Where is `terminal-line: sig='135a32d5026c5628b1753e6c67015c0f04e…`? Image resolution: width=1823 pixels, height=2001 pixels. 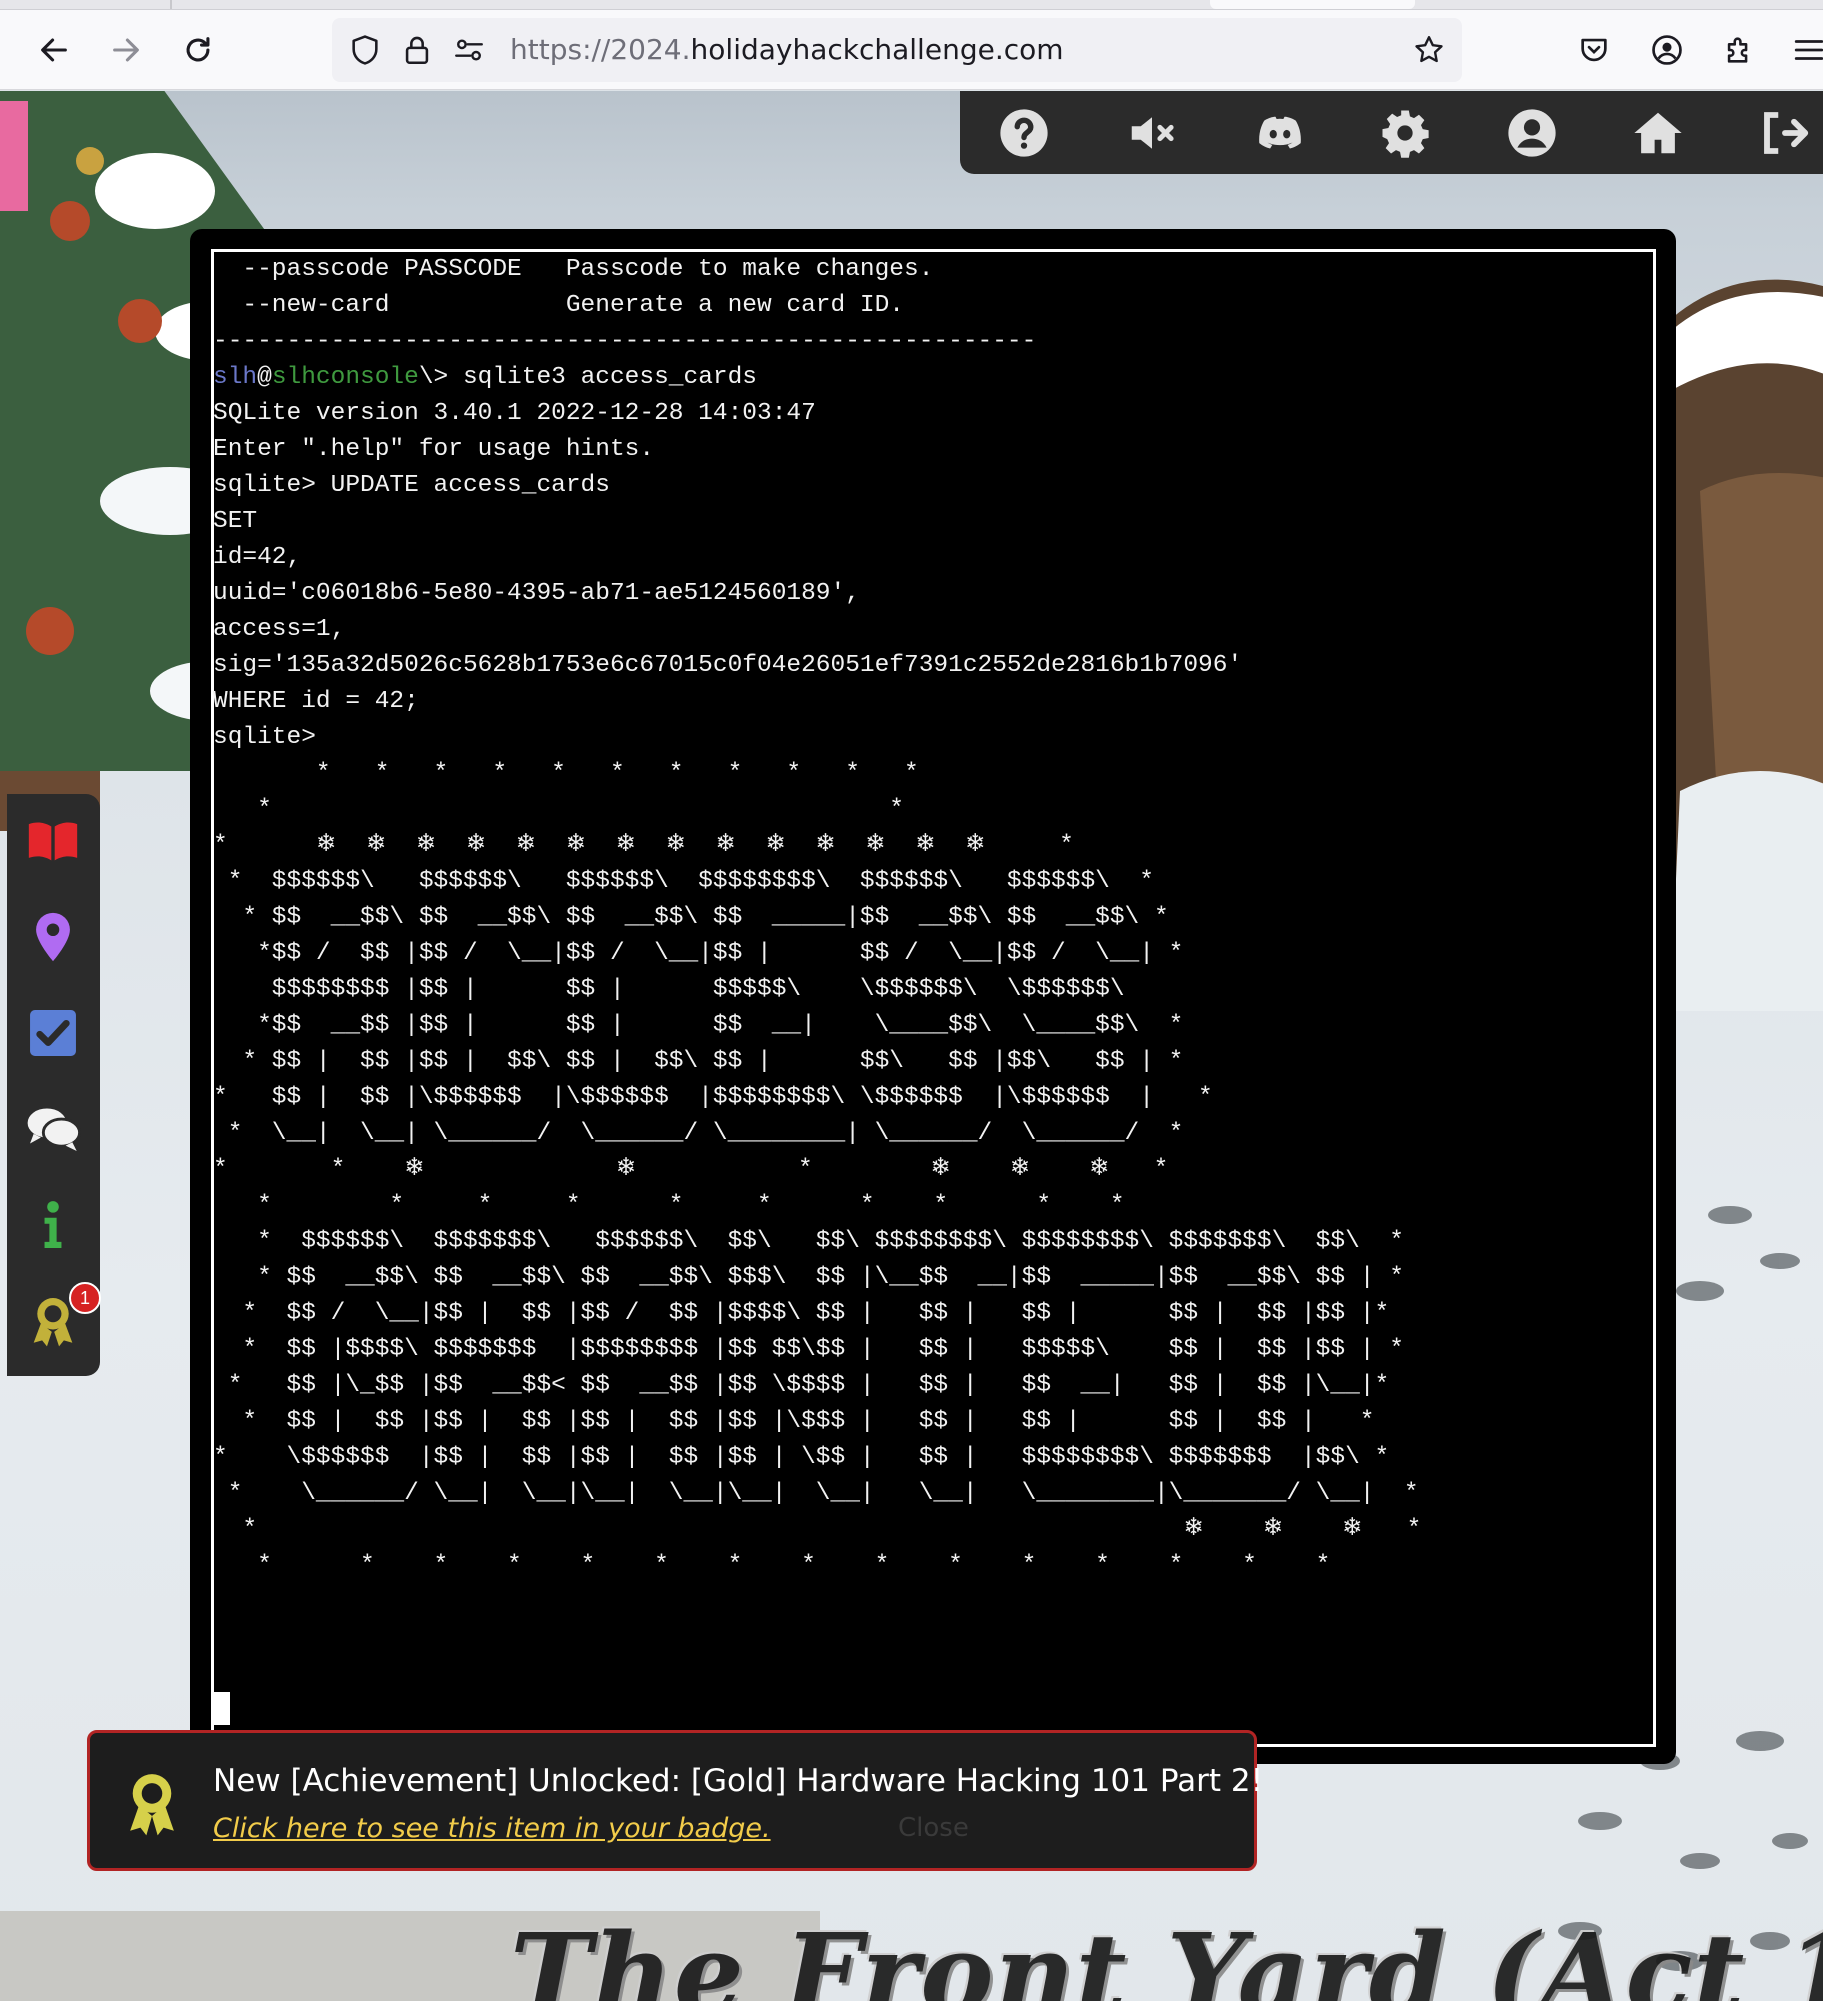 terminal-line: sig='135a32d5026c5628b1753e6c67015c0f04e… is located at coordinates (728, 665).